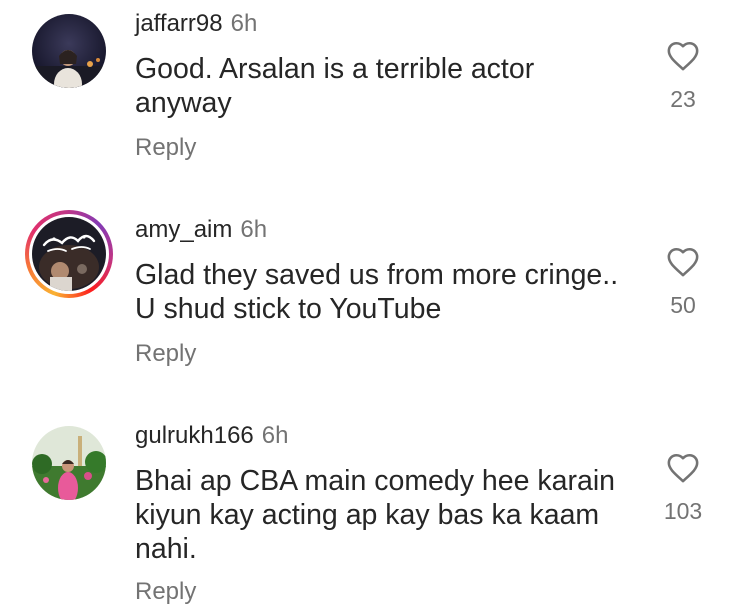  Describe the element at coordinates (683, 305) in the screenshot. I see `like-count: 50` at that location.